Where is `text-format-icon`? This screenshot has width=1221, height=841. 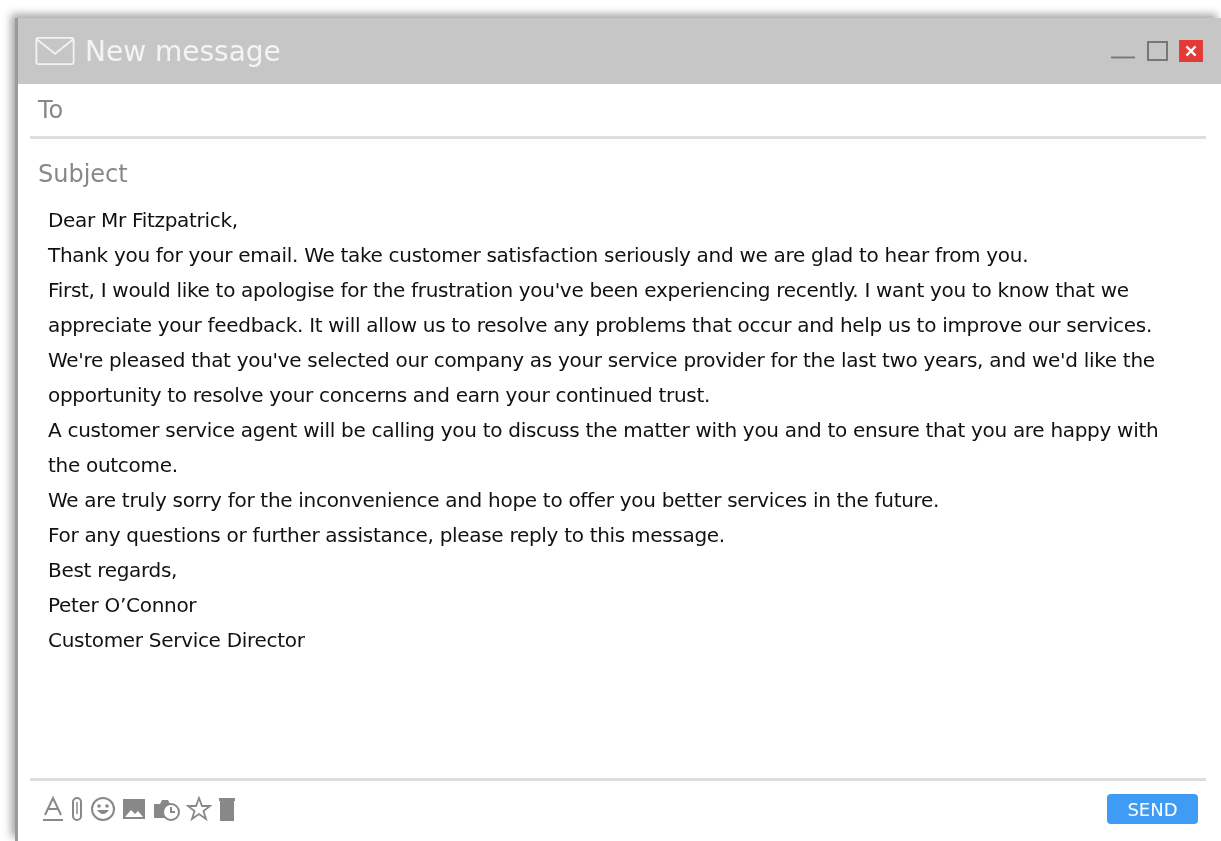 text-format-icon is located at coordinates (53, 809).